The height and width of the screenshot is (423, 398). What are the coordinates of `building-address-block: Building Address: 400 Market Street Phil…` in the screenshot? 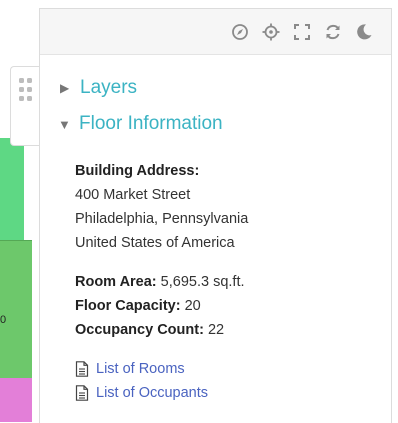 It's located at (161, 207).